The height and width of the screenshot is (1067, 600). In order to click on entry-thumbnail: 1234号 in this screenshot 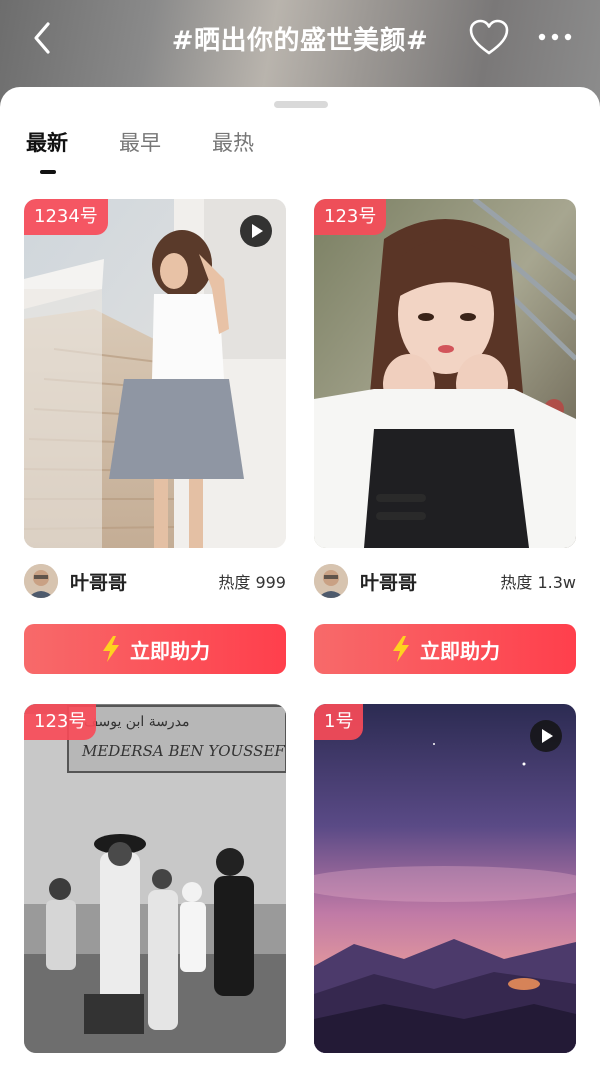, I will do `click(155, 373)`.